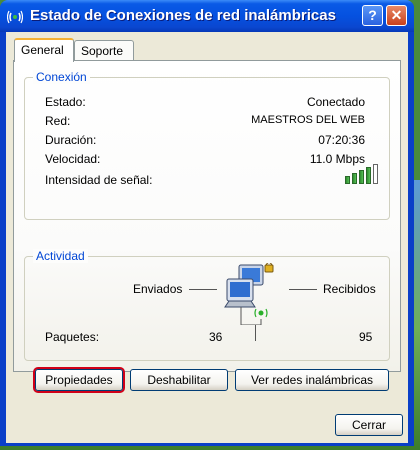 The image size is (420, 450). Describe the element at coordinates (341, 140) in the screenshot. I see `duration-value: 07:20:36` at that location.